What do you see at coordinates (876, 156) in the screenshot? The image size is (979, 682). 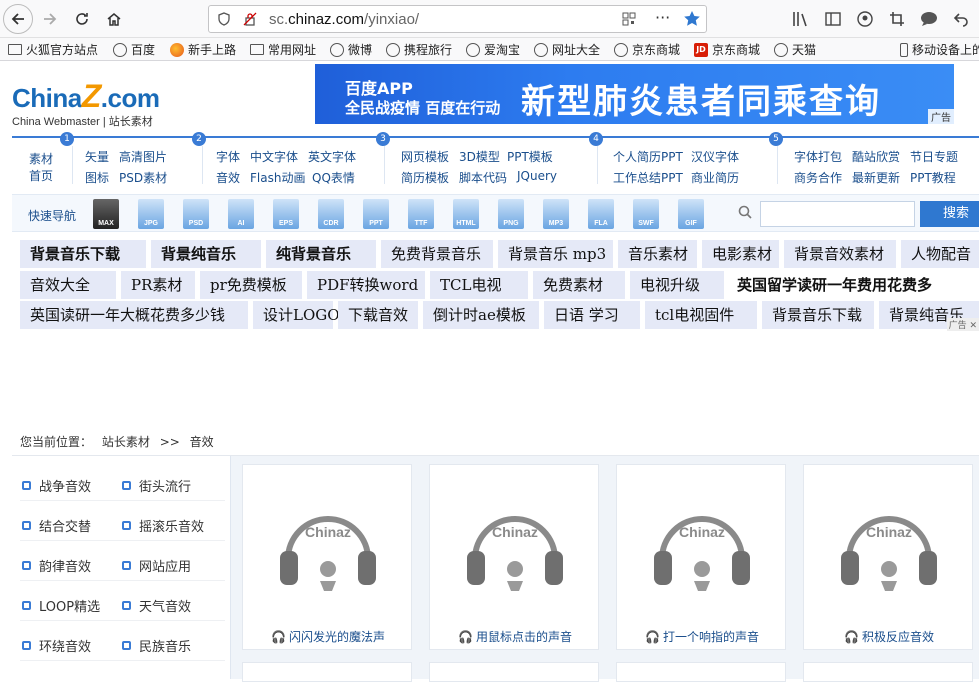 I see `nav-link: 酷站欣赏` at bounding box center [876, 156].